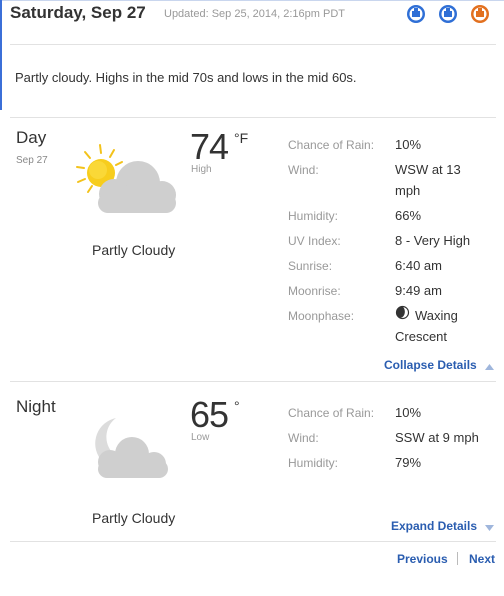  I want to click on period-label-night: Night, so click(36, 406).